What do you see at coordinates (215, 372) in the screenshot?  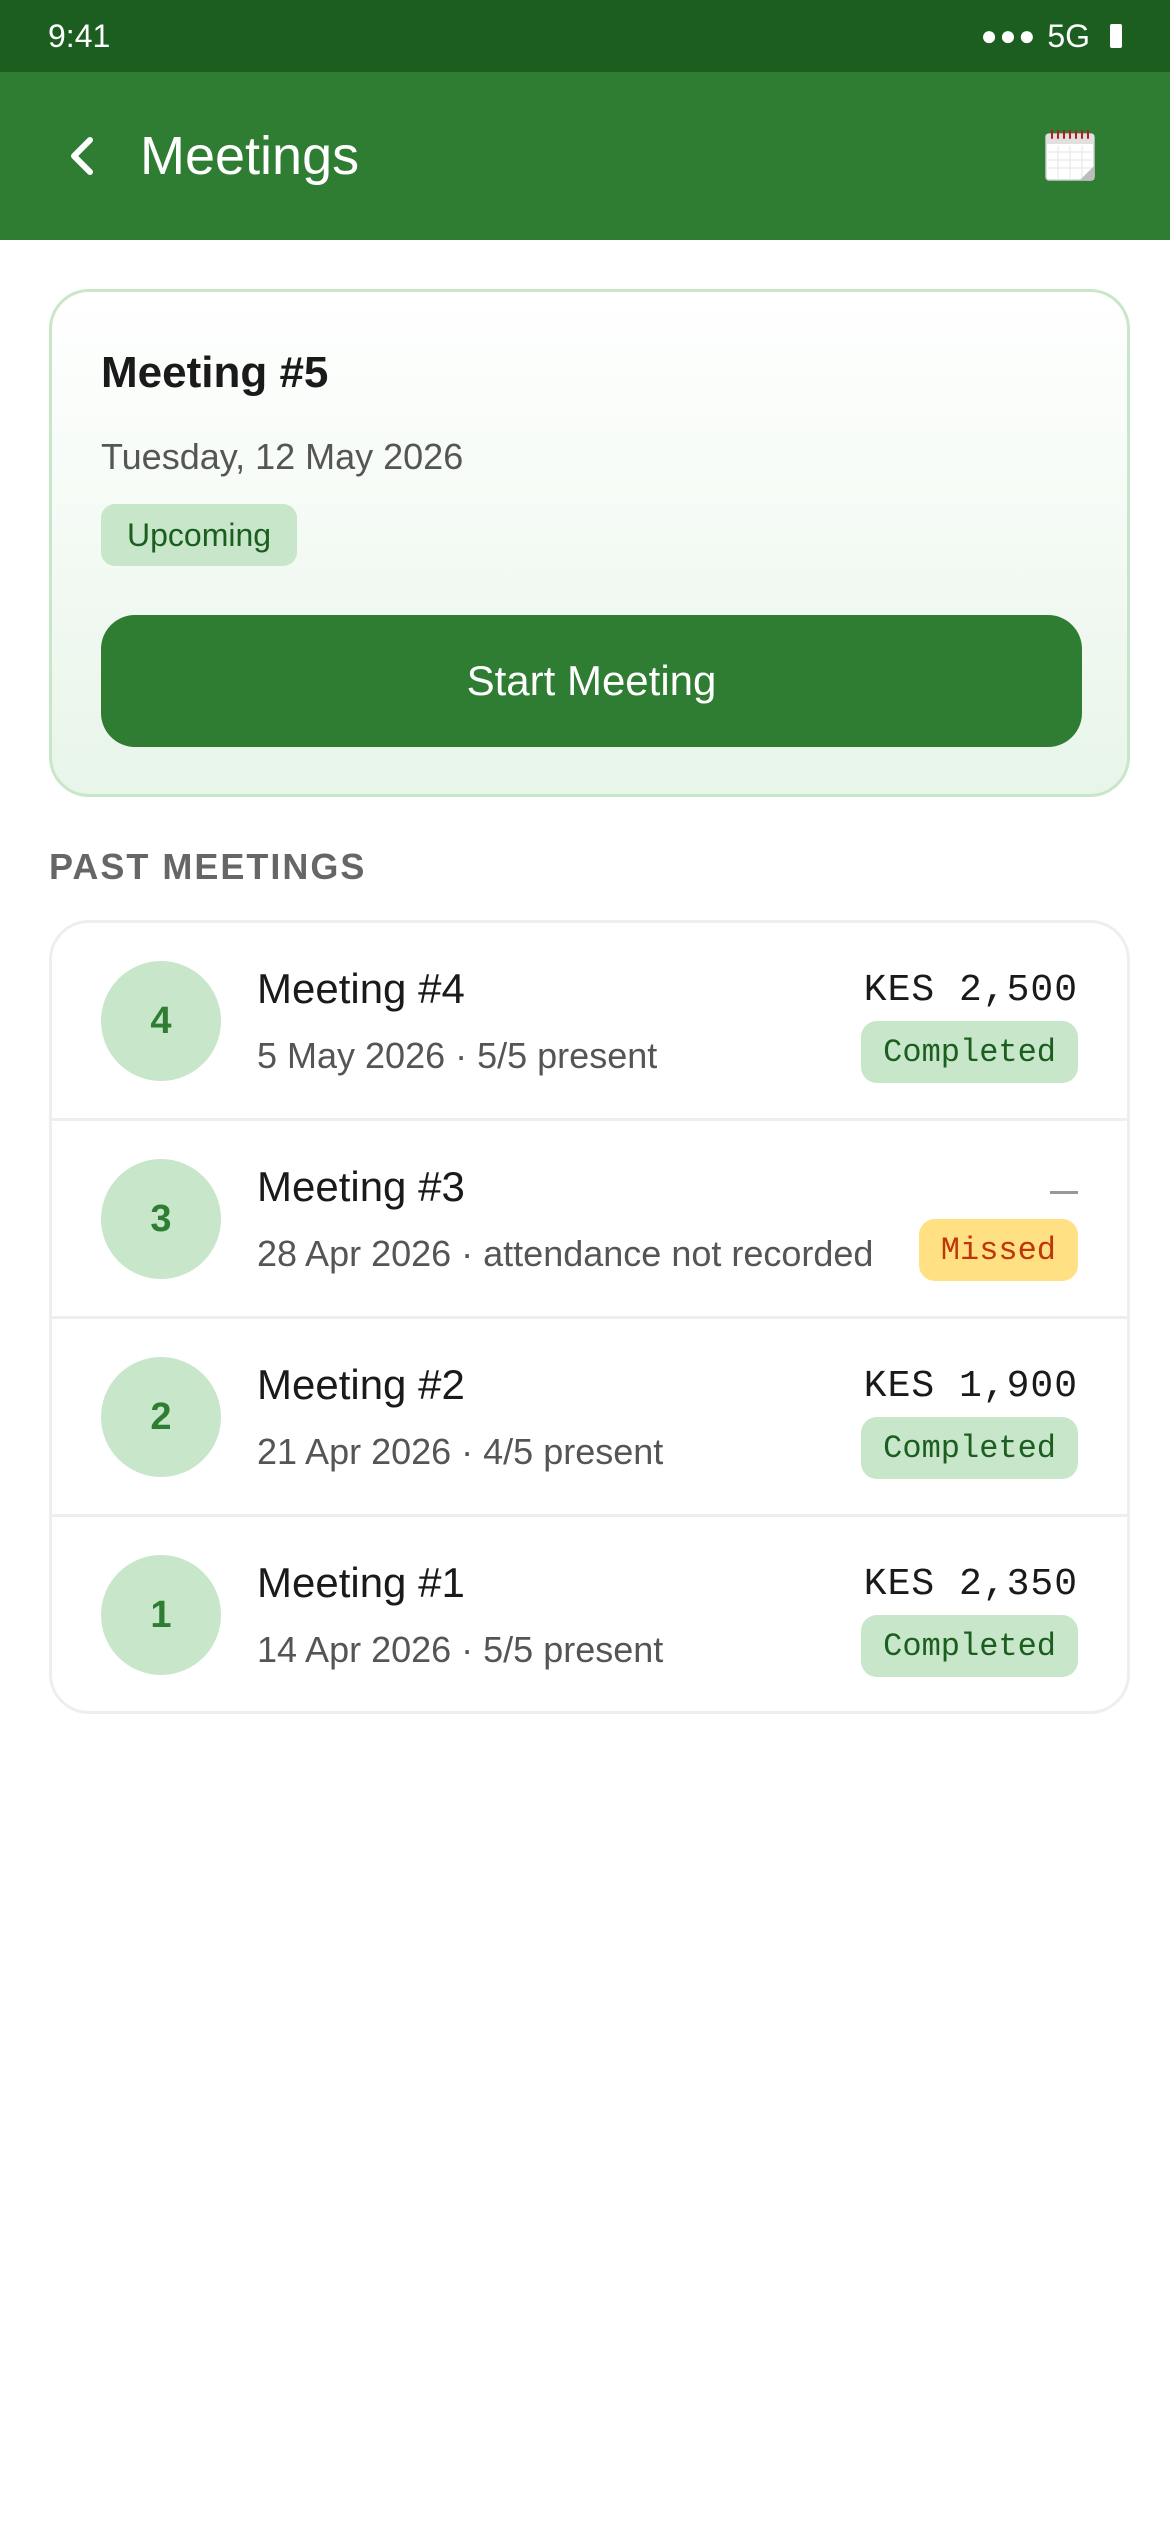 I see `upcoming-meeting-title: Meeting #5` at bounding box center [215, 372].